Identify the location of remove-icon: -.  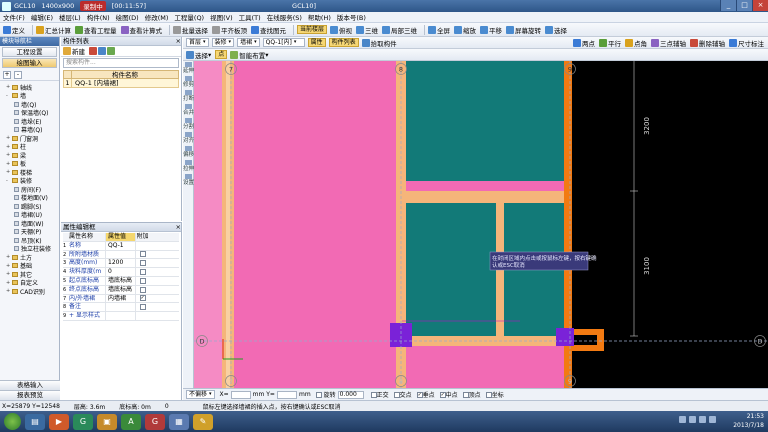
(18, 74).